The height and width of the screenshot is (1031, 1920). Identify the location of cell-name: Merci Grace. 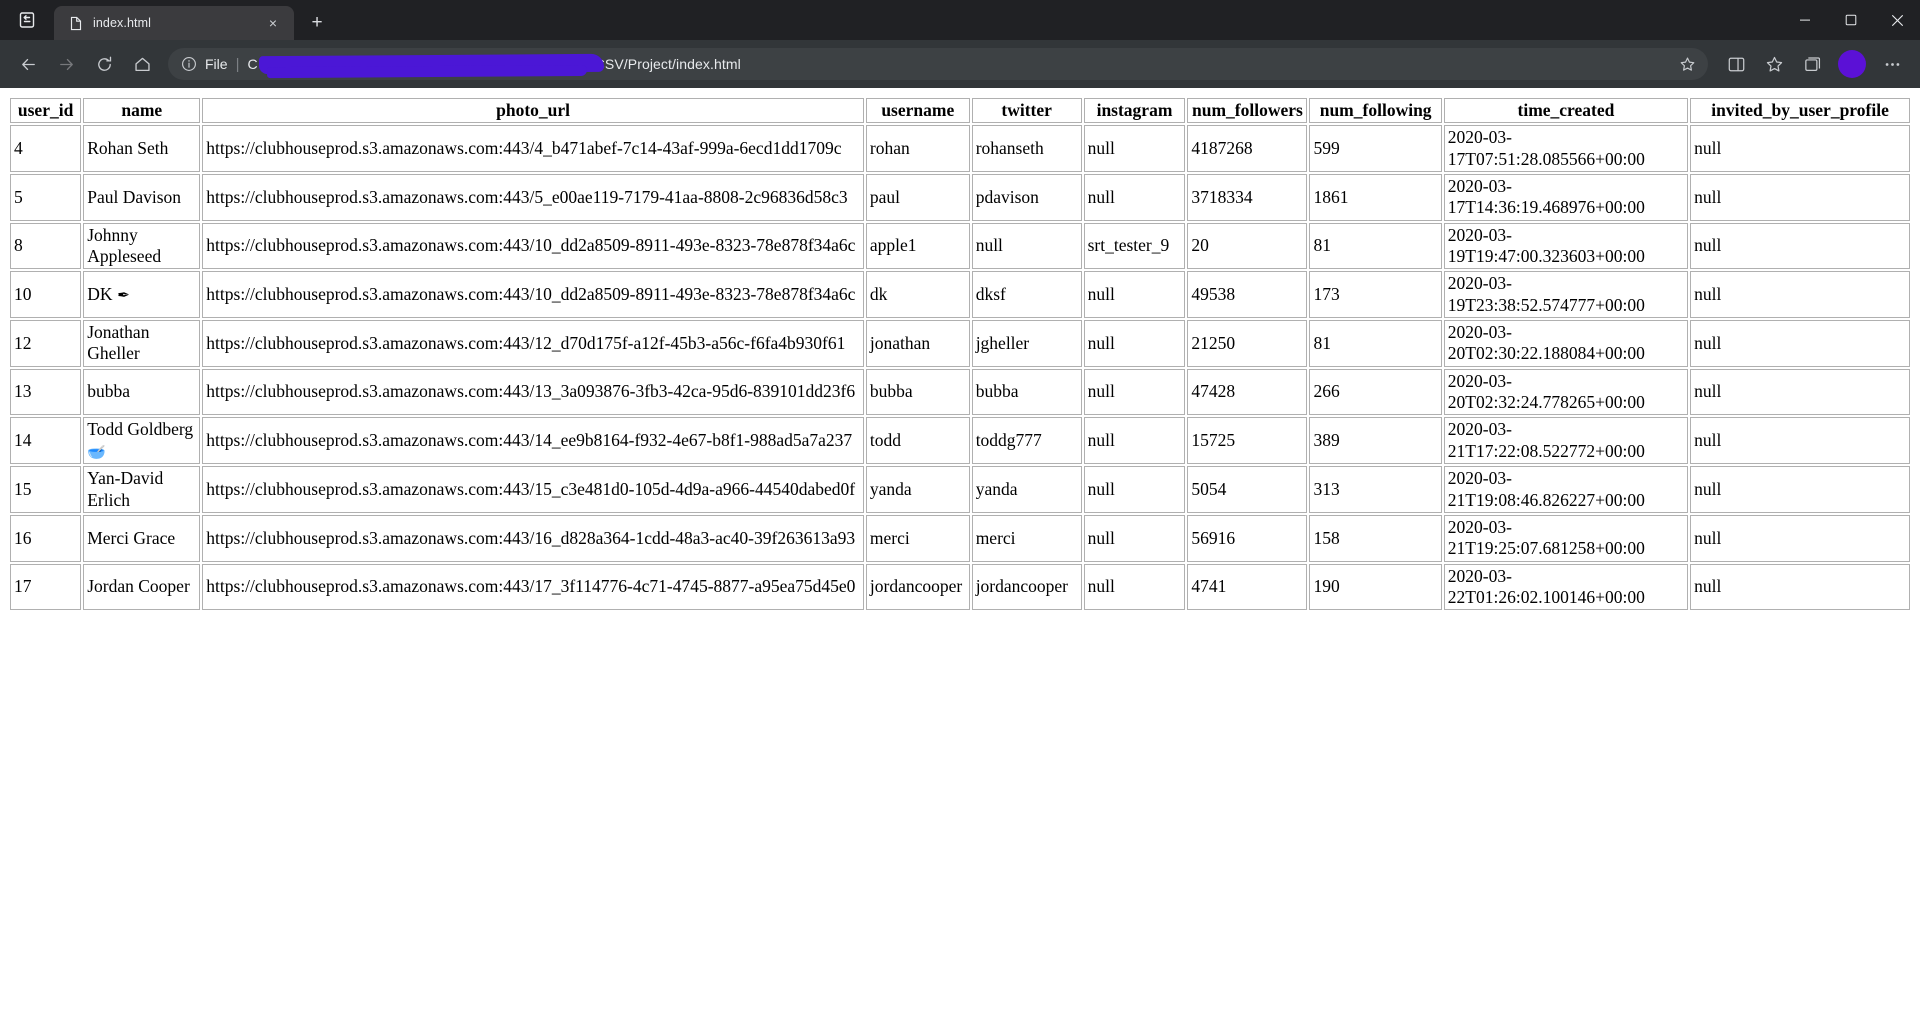
(142, 538).